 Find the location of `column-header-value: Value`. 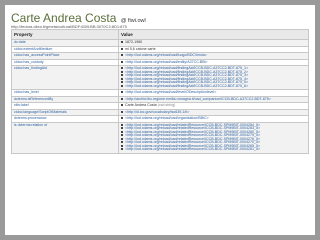

column-header-value: Value is located at coordinates (213, 34).